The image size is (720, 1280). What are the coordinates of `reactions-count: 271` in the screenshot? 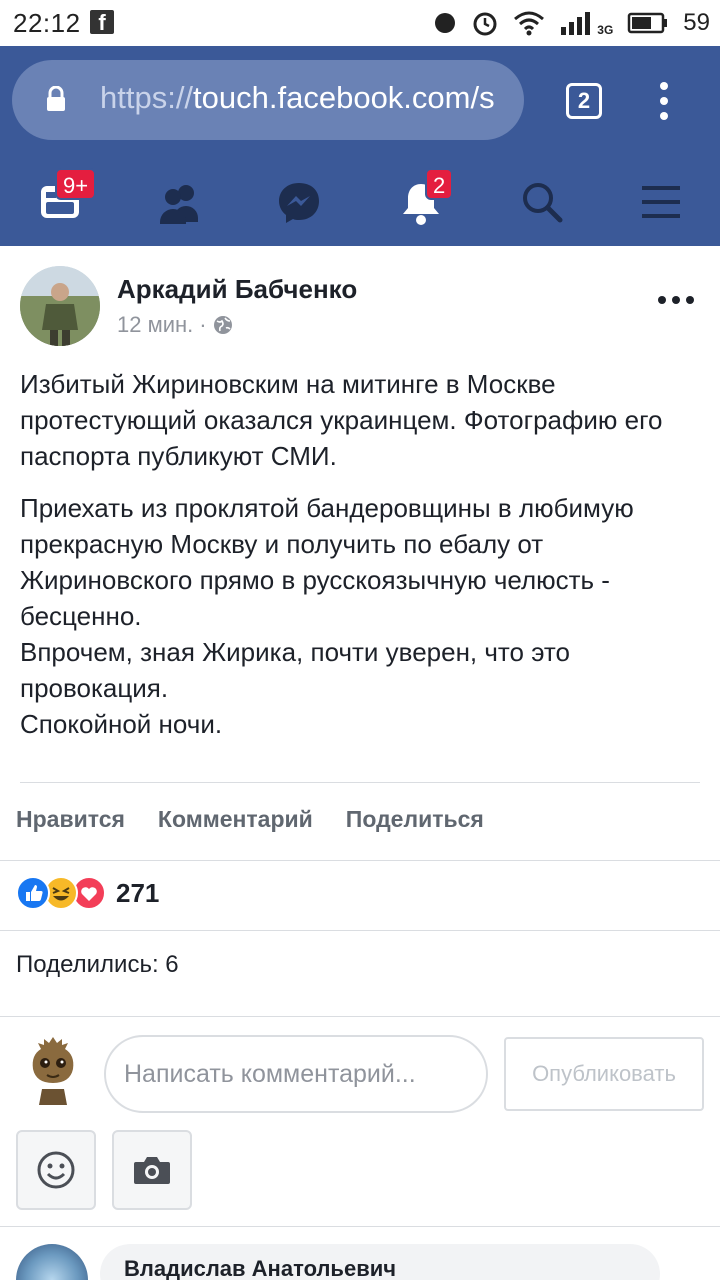 It's located at (138, 892).